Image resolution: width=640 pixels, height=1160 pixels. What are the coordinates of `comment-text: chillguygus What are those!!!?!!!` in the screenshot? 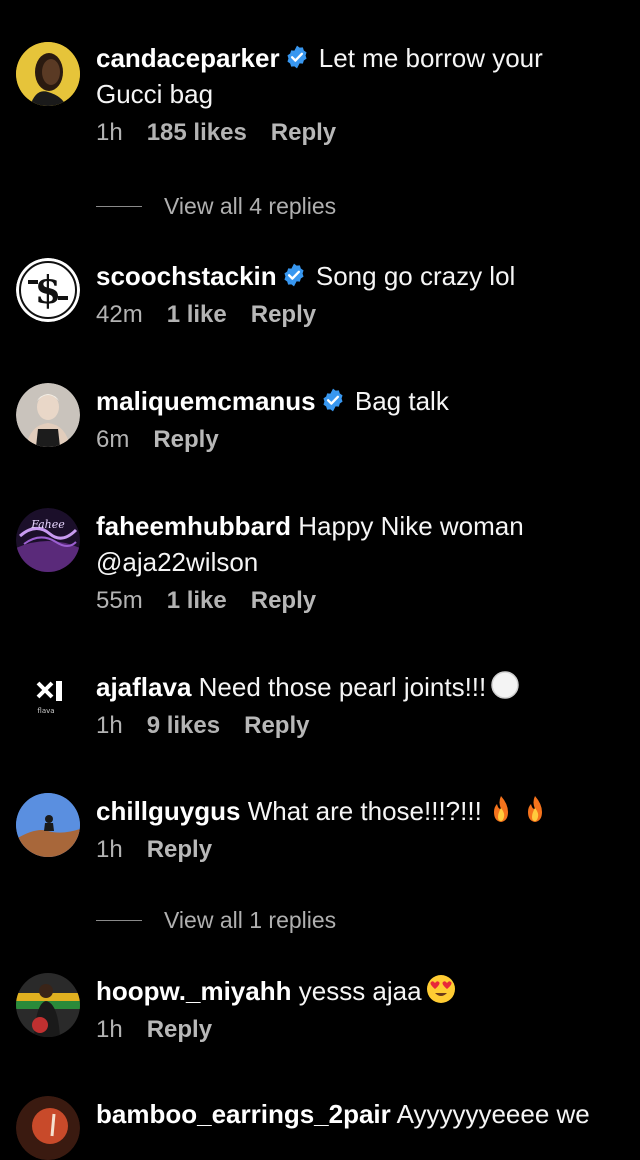 It's located at (354, 811).